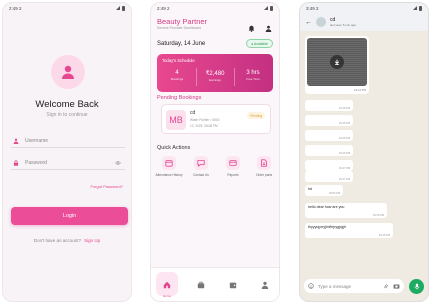 This screenshot has height=306, width=437. What do you see at coordinates (178, 60) in the screenshot?
I see `schedule-title: Today's Schedule` at bounding box center [178, 60].